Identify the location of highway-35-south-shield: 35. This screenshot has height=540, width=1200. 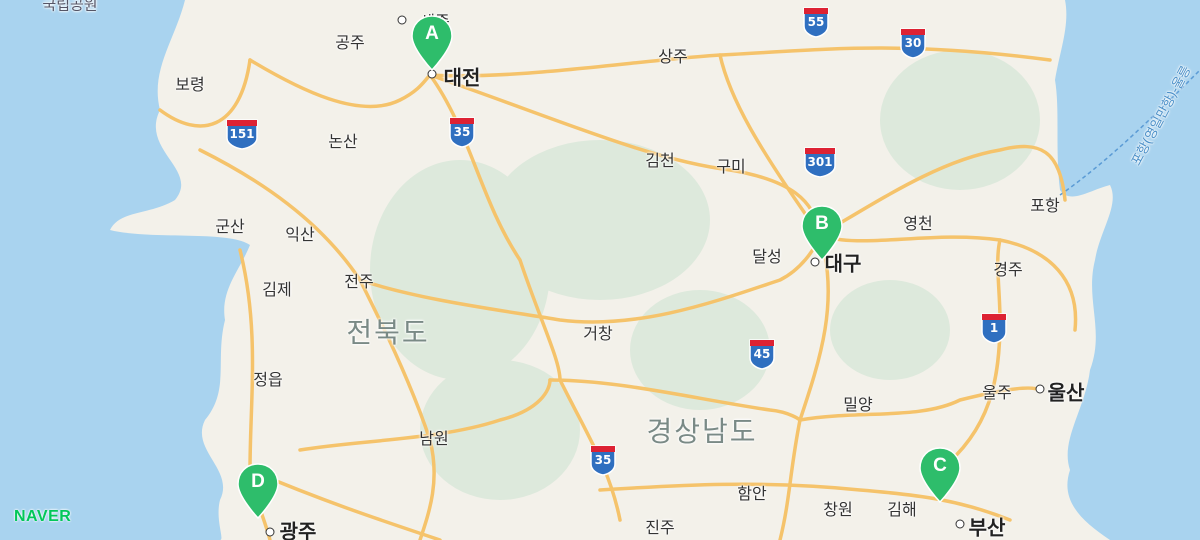
(603, 462).